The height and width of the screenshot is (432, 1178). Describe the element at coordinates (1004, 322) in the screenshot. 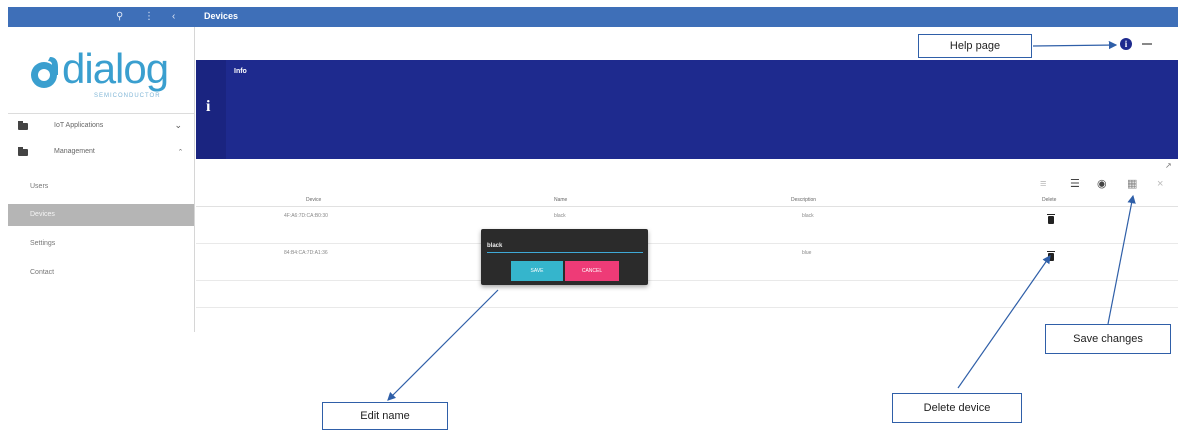

I see `delete-arrow` at that location.